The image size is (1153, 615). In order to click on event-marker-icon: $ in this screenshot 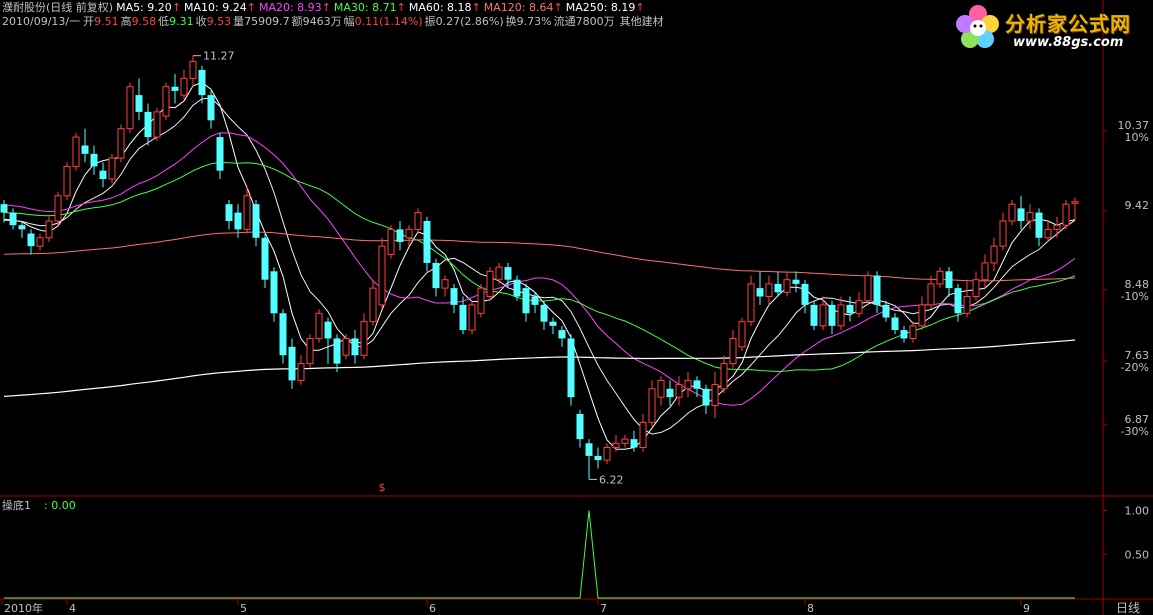, I will do `click(382, 487)`.